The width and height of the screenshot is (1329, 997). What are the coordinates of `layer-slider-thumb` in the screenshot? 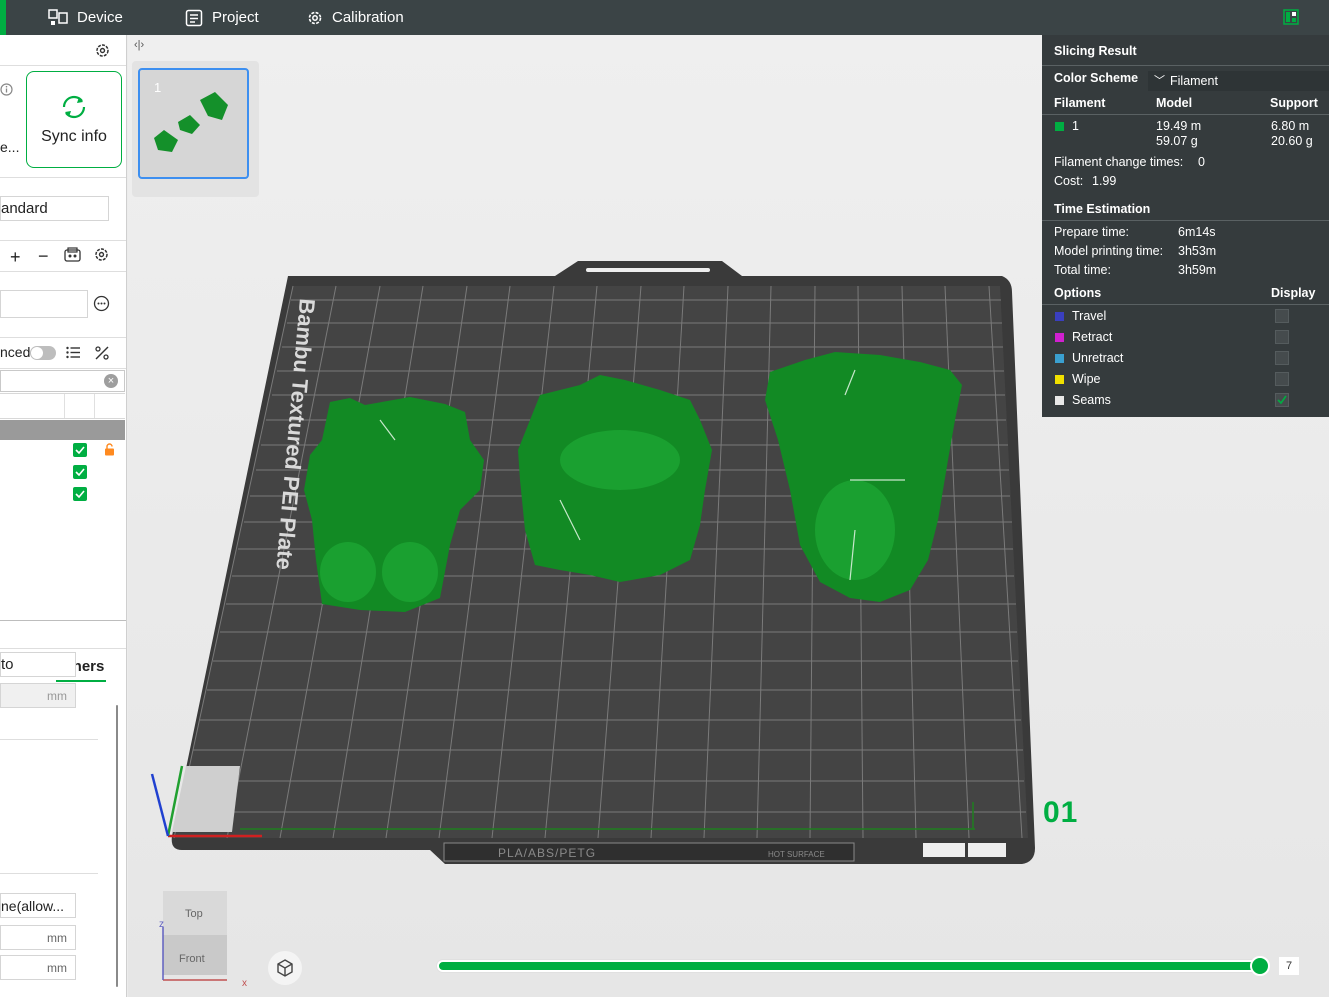 It's located at (1260, 966).